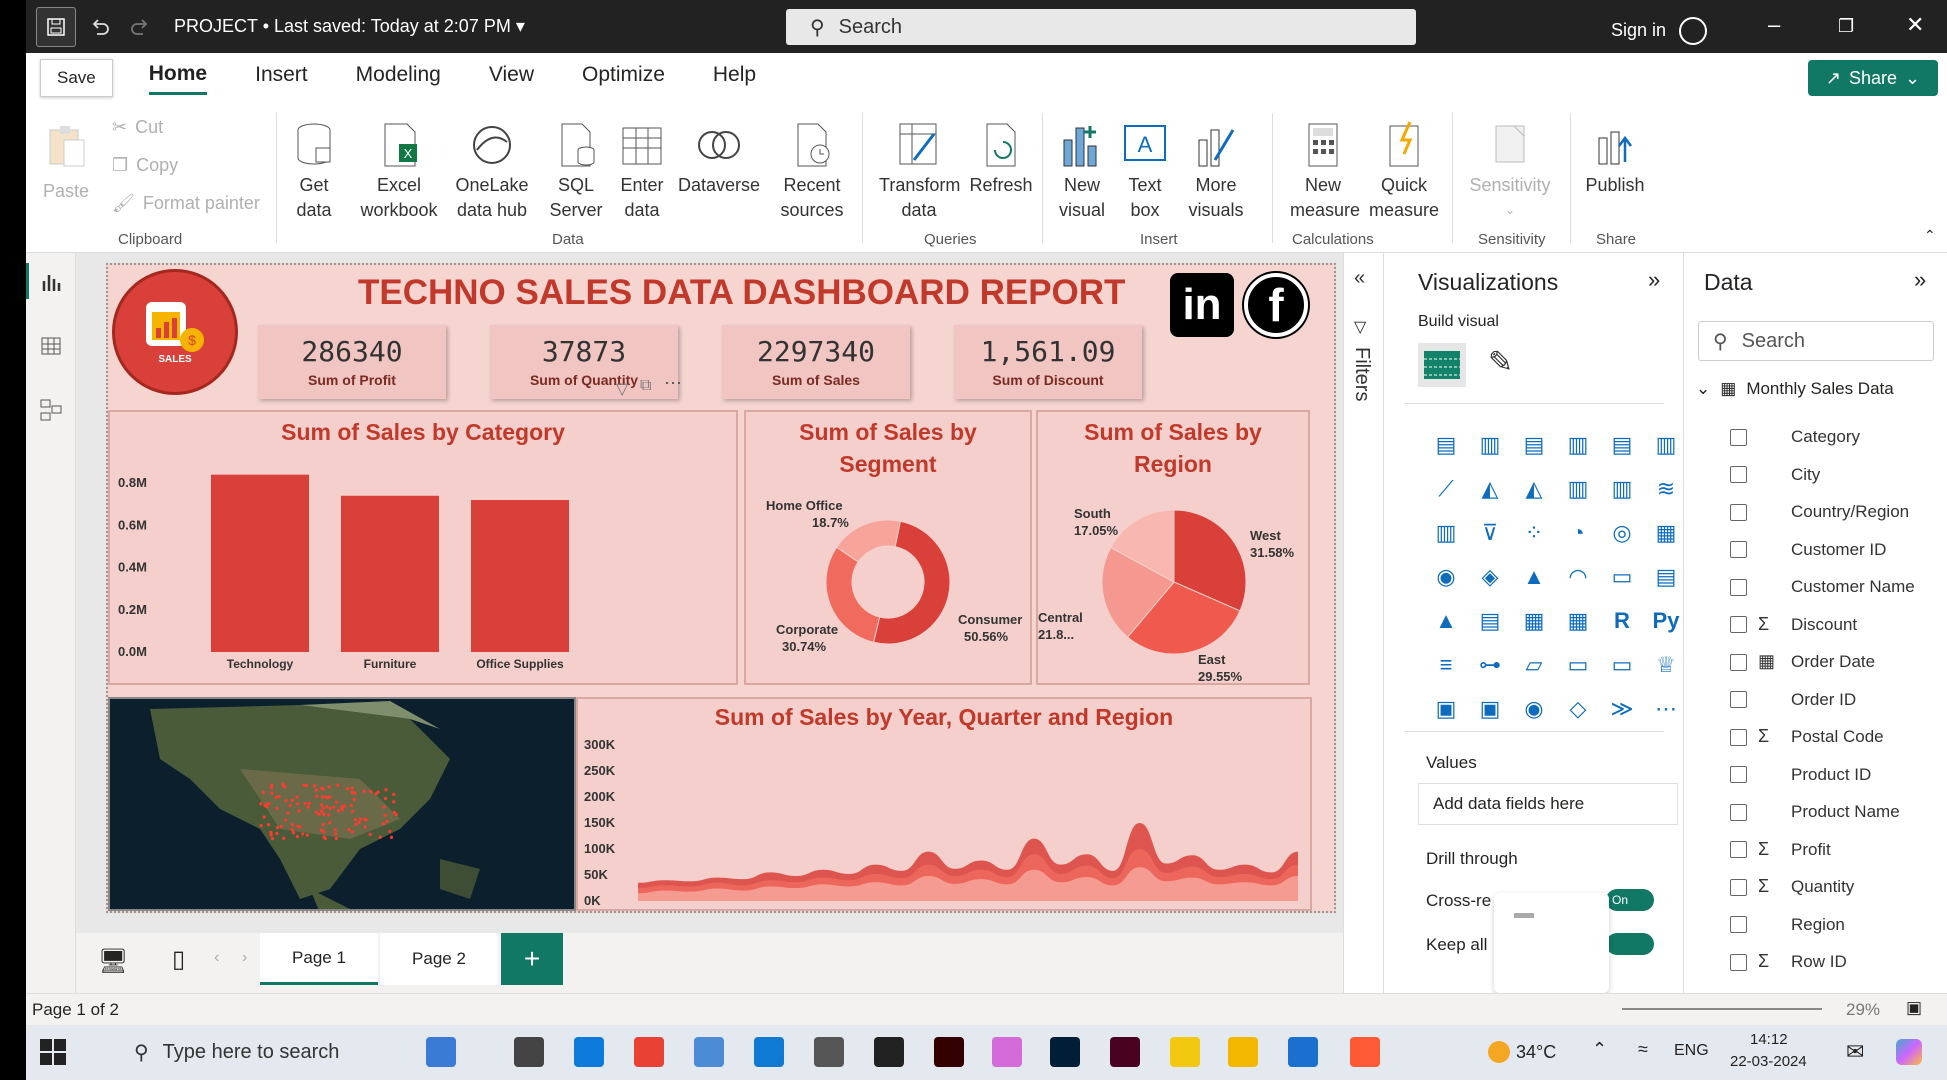 The width and height of the screenshot is (1947, 1080). Describe the element at coordinates (1490, 709) in the screenshot. I see `visual-power-automate-icon: ▣` at that location.